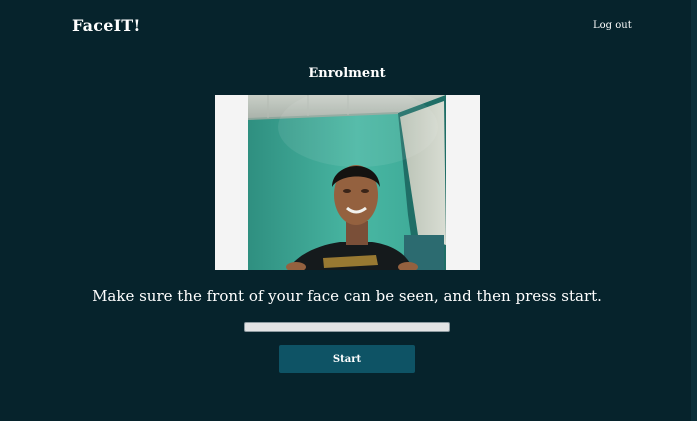 This screenshot has height=421, width=697. Describe the element at coordinates (347, 359) in the screenshot. I see `start-button: Start` at that location.